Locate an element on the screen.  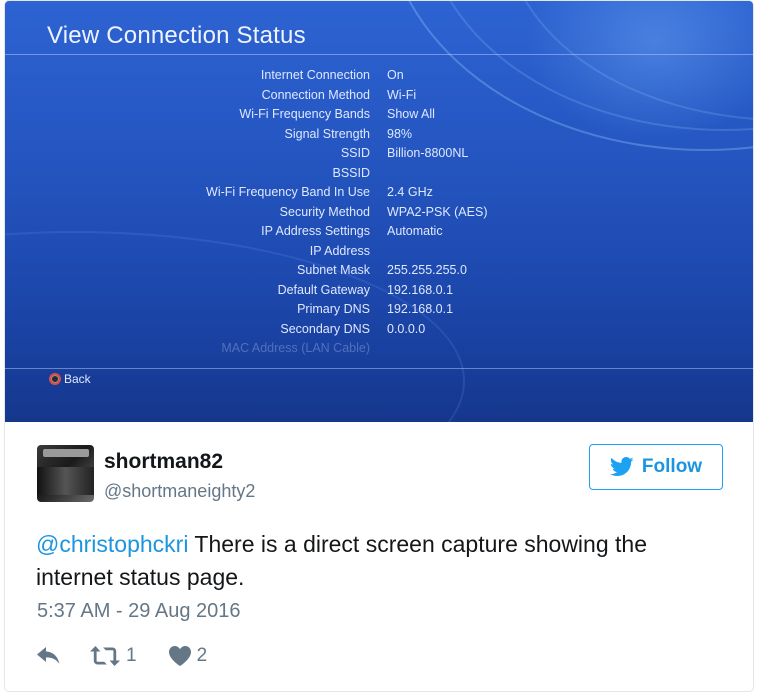
status-row-default-gateway: Default Gateway 192.168.0.1 is located at coordinates (379, 291).